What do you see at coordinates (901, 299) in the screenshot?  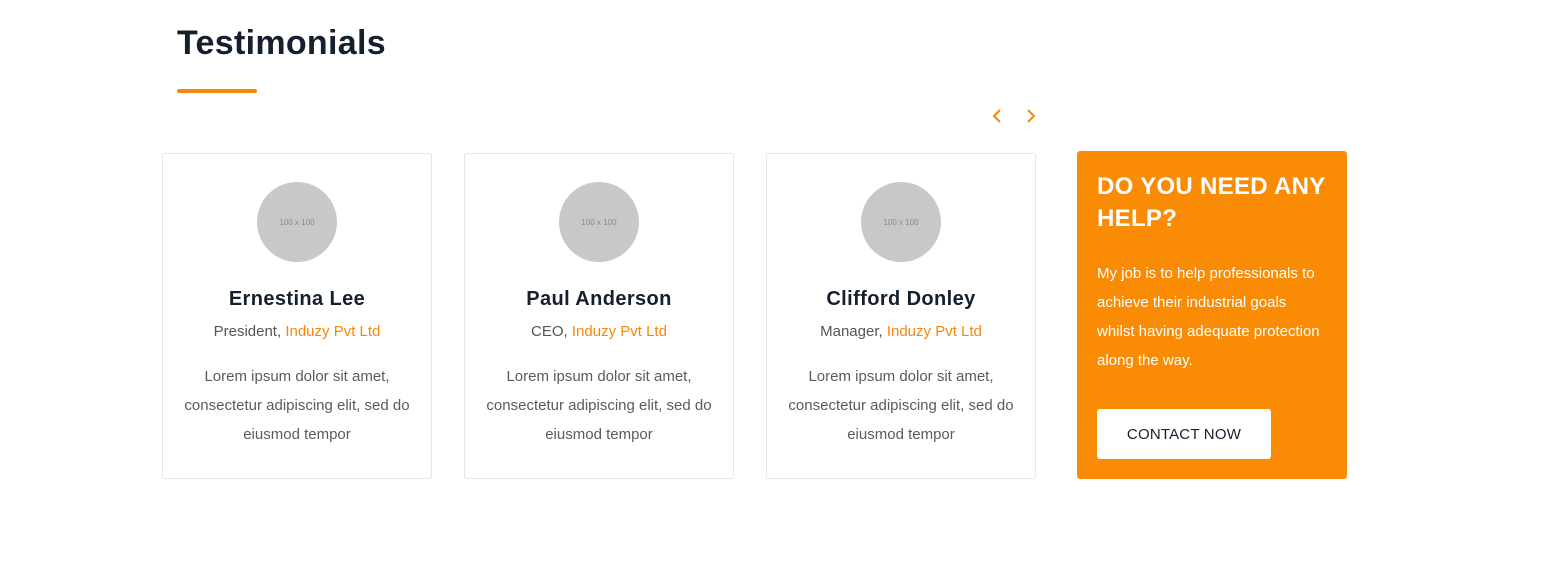 I see `testimonial-name: Clifford Donley` at bounding box center [901, 299].